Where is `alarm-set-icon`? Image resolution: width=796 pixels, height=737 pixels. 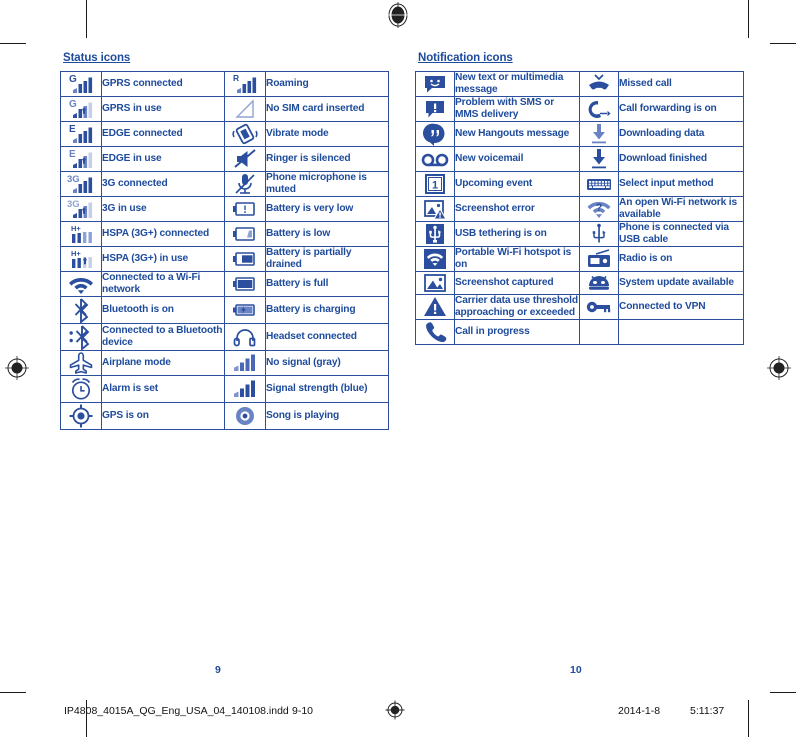
alarm-set-icon is located at coordinates (81, 389).